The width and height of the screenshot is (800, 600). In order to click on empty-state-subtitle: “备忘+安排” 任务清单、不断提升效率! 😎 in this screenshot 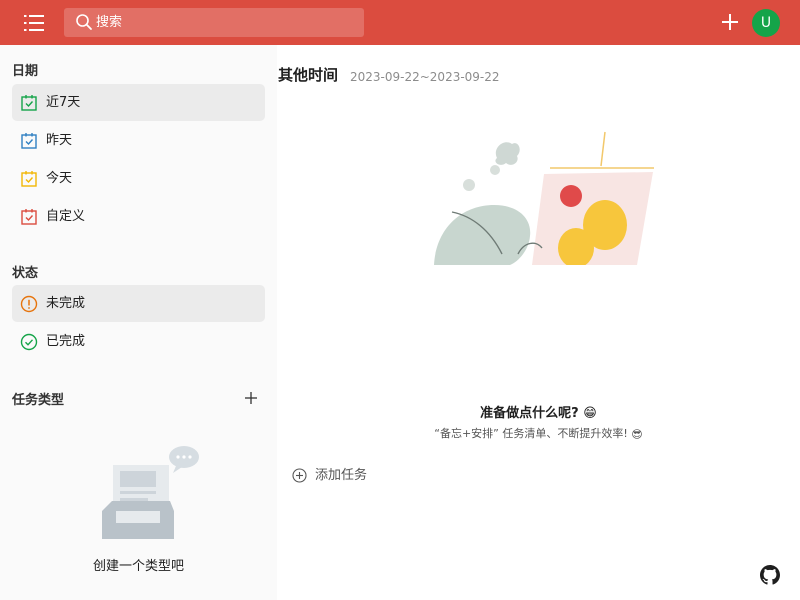, I will do `click(538, 433)`.